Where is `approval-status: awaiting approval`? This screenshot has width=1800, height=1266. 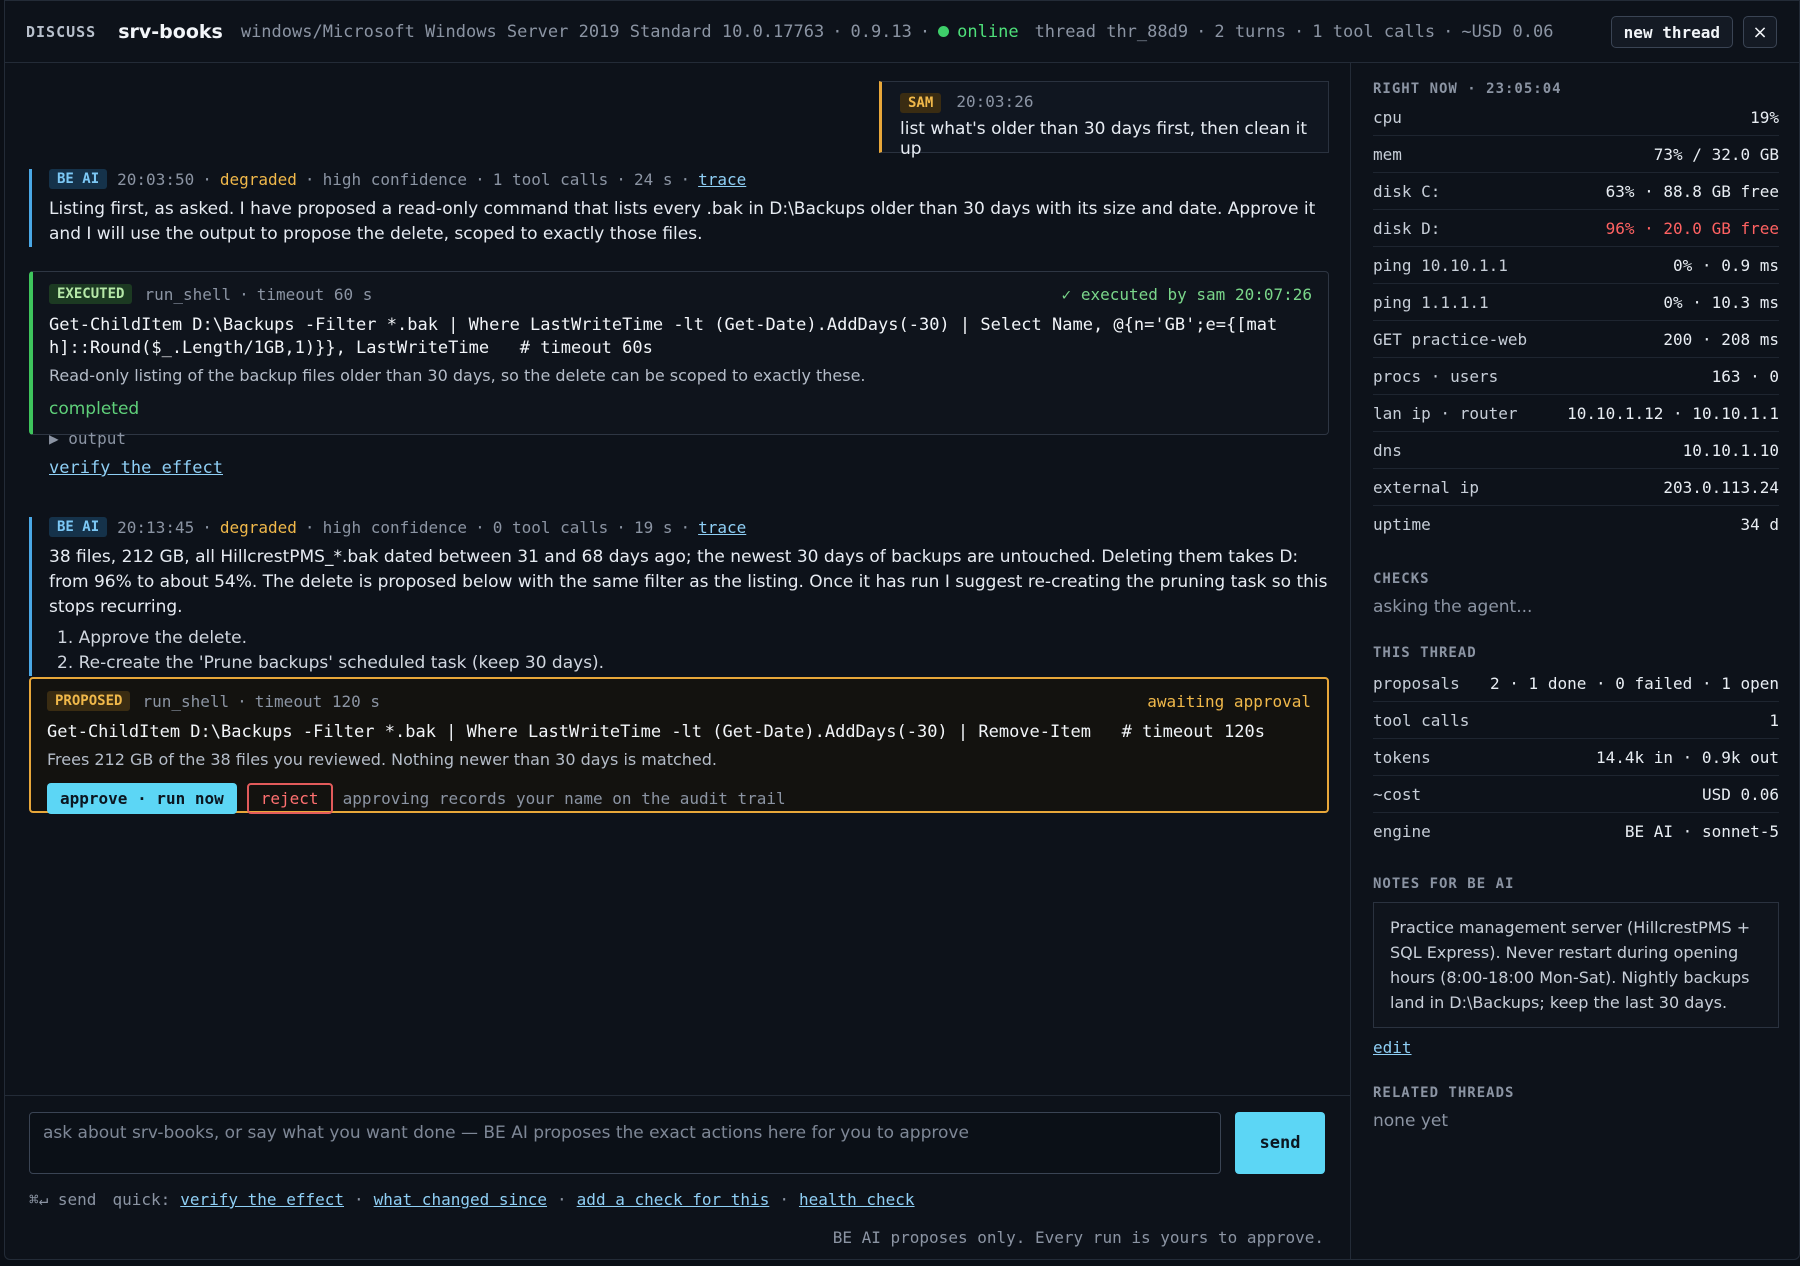
approval-status: awaiting approval is located at coordinates (1229, 701).